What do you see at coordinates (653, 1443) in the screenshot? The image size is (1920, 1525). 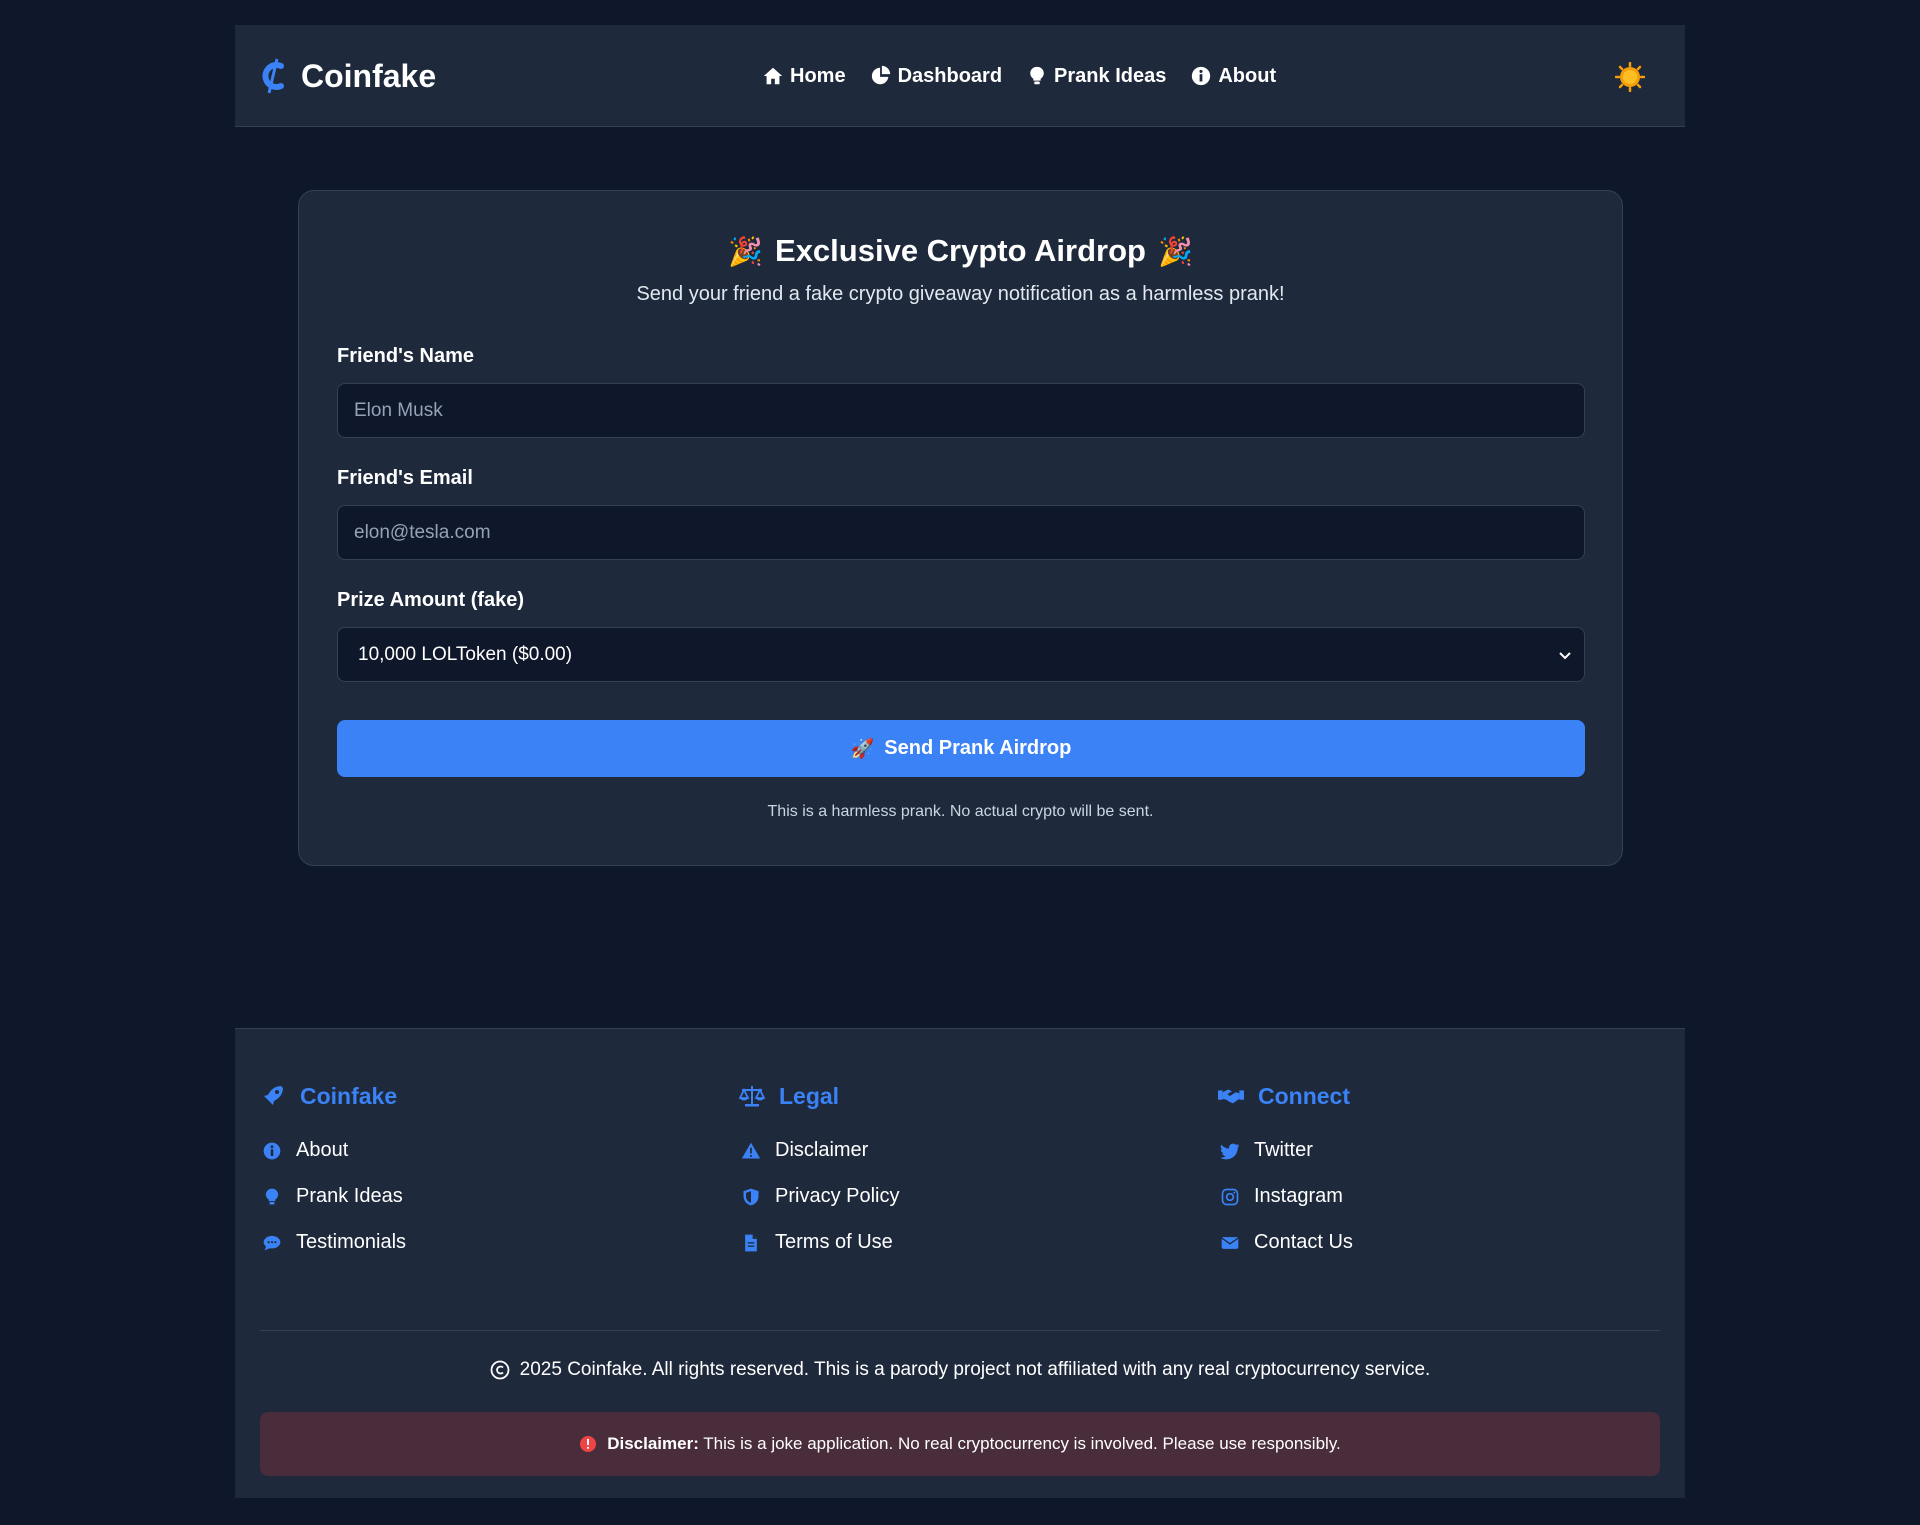 I see `disclaimer-label: Disclaimer:` at bounding box center [653, 1443].